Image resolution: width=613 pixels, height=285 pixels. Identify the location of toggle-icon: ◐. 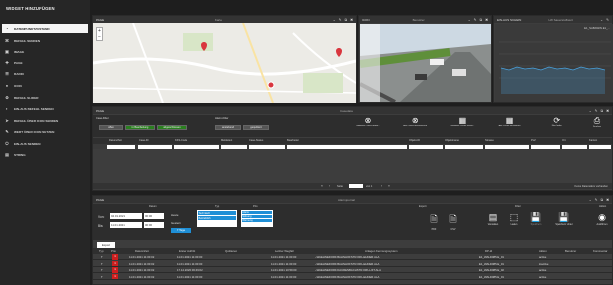
(7, 108).